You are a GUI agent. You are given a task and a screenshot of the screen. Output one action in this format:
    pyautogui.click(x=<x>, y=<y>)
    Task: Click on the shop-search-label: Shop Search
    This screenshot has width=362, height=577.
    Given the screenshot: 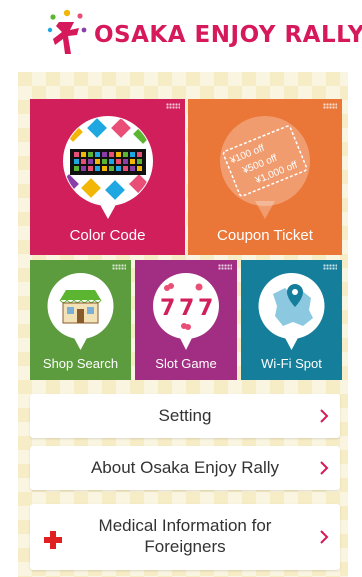 What is the action you would take?
    pyautogui.click(x=80, y=363)
    